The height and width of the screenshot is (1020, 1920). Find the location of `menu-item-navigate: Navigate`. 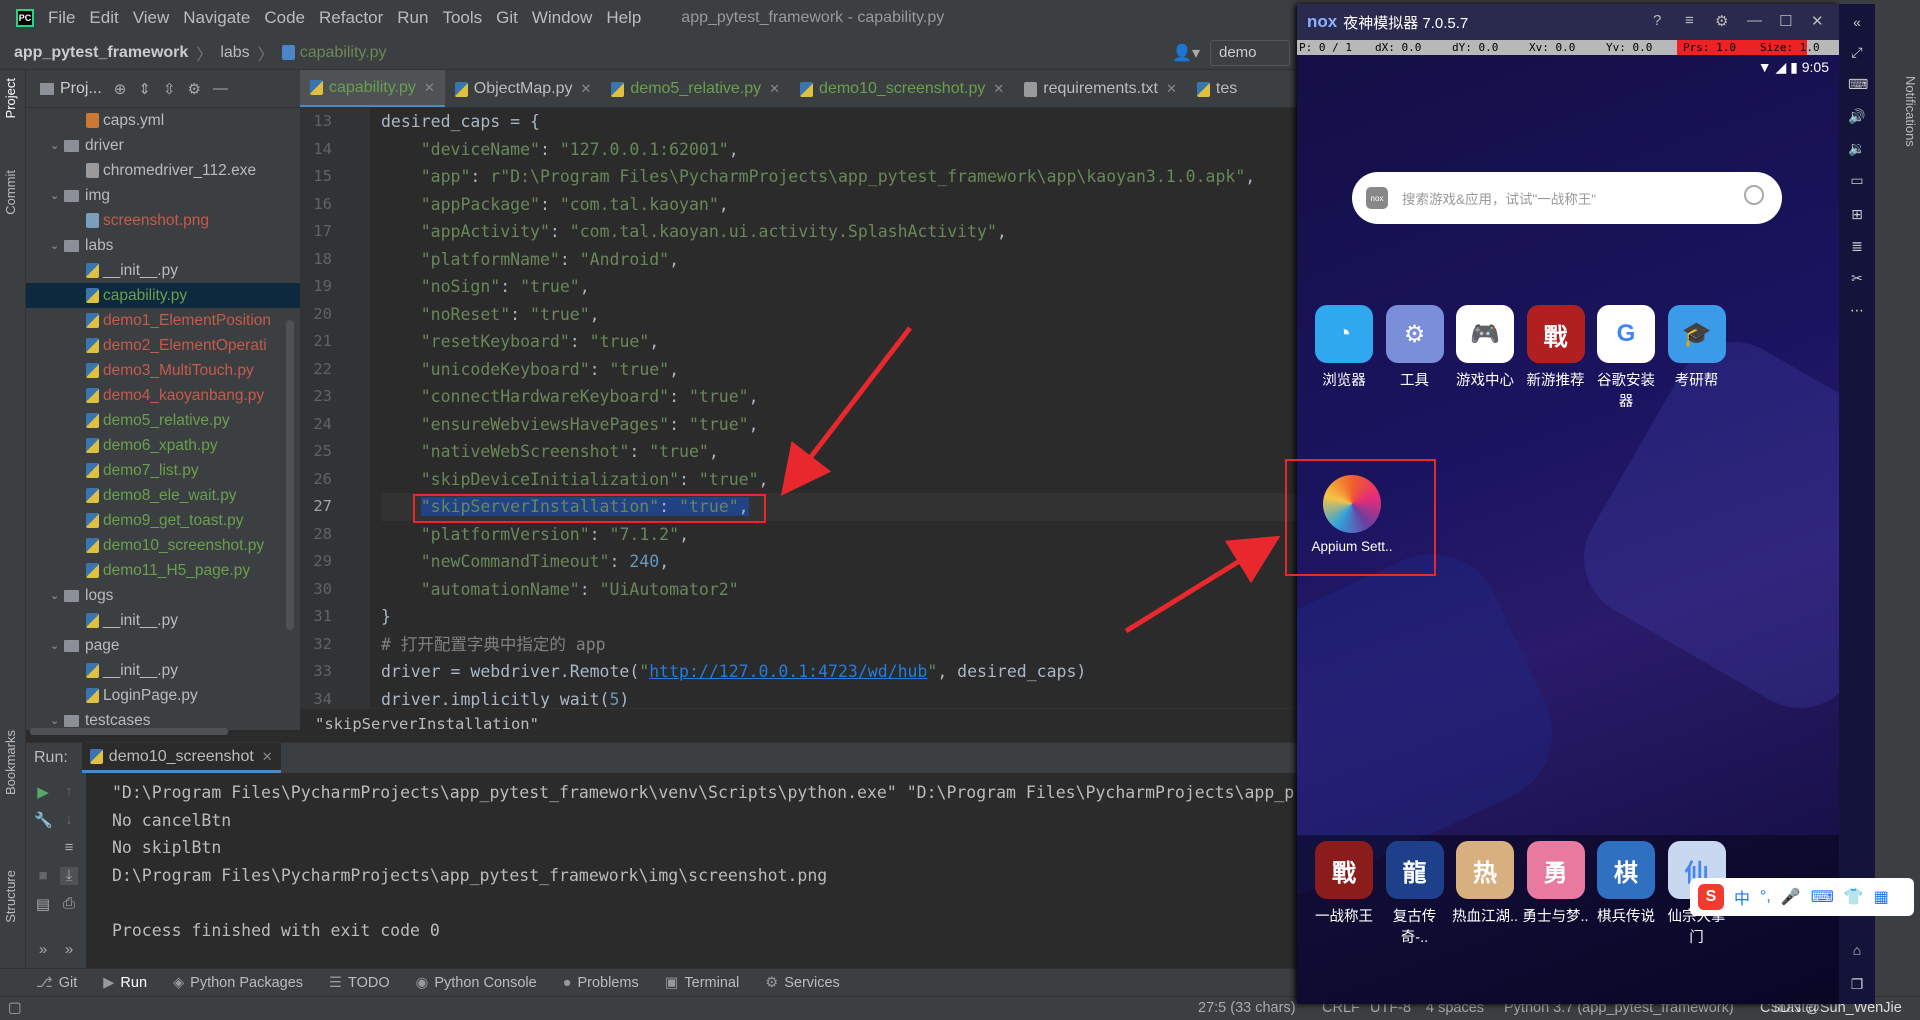

menu-item-navigate: Navigate is located at coordinates (216, 18).